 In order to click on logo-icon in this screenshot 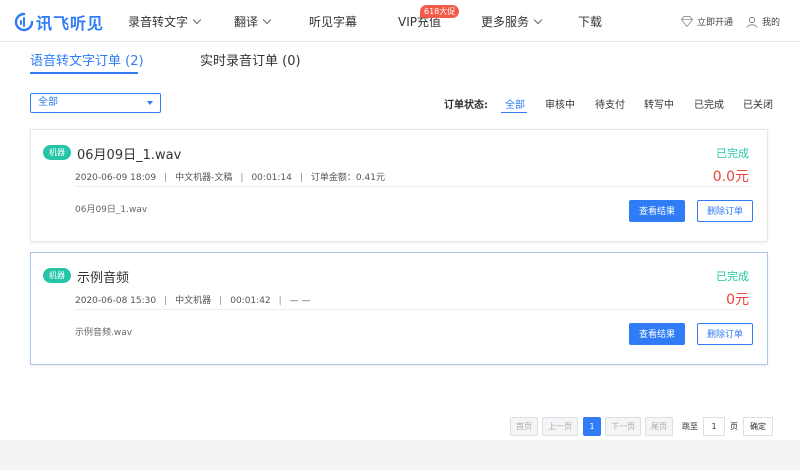, I will do `click(24, 22)`.